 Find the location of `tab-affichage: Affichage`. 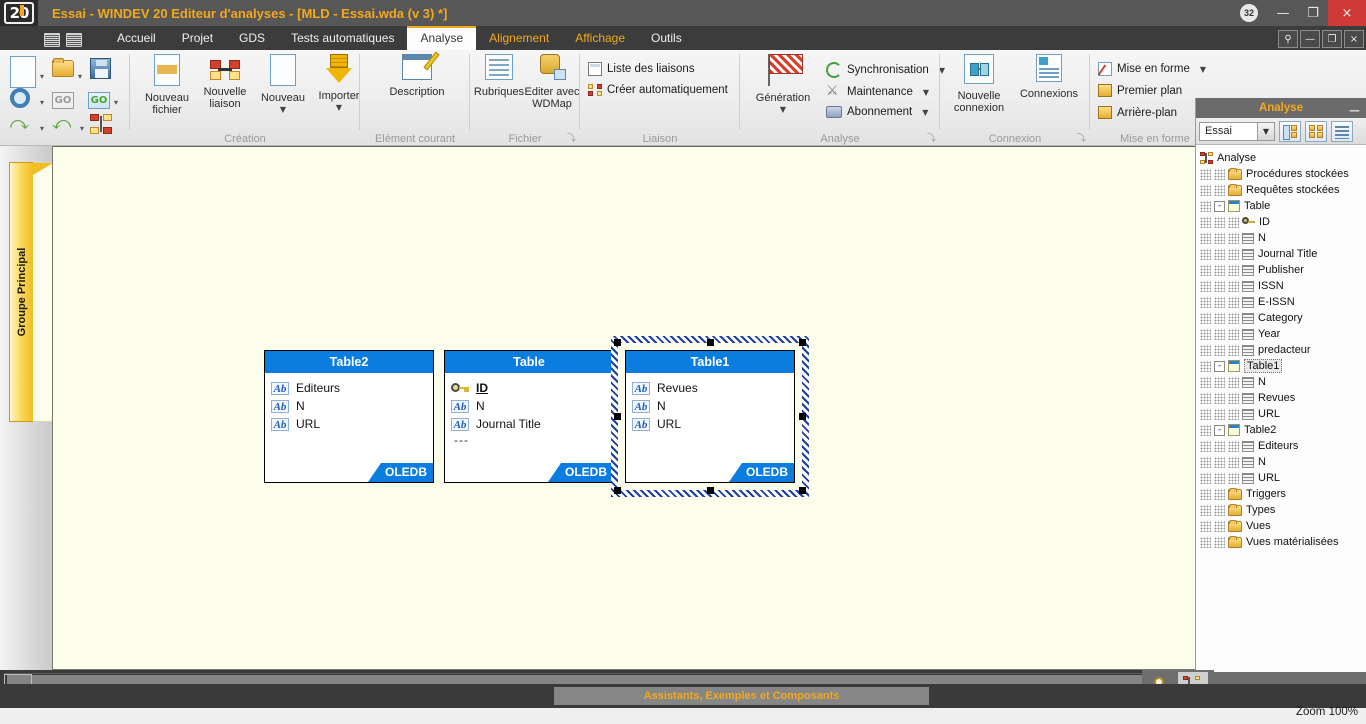

tab-affichage: Affichage is located at coordinates (600, 38).